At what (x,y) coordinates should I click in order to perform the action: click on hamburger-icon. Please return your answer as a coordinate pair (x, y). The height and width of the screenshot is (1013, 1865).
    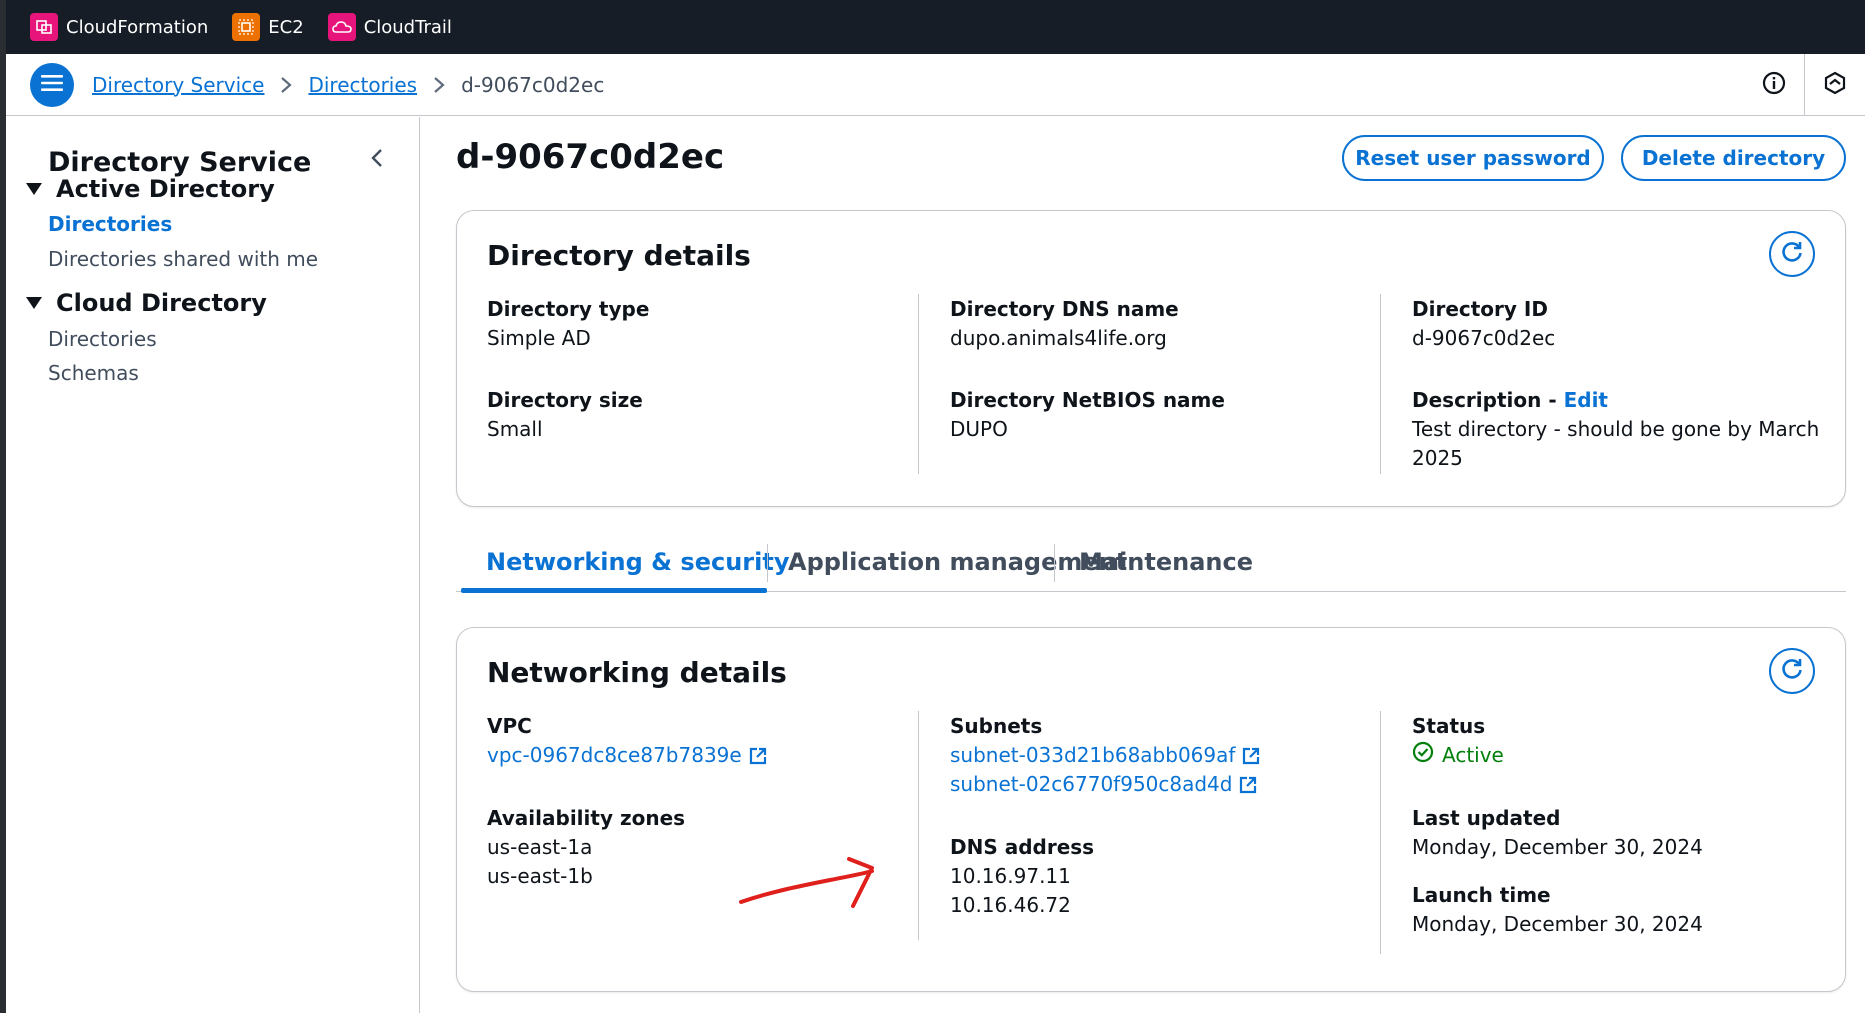
    Looking at the image, I should click on (52, 85).